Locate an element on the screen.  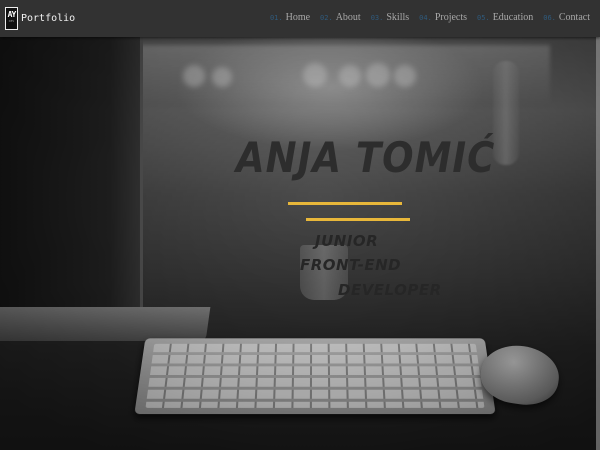
nav-item-home: 01. Home is located at coordinates (290, 17).